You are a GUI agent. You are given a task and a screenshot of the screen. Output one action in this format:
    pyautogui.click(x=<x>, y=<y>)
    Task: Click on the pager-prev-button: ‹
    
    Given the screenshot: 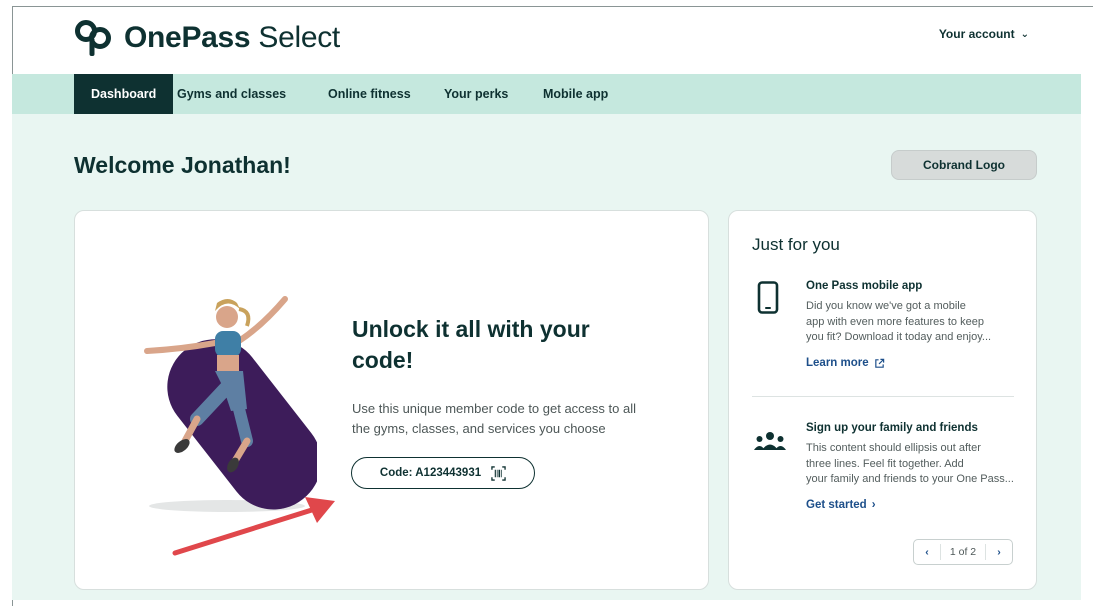 What is the action you would take?
    pyautogui.click(x=927, y=552)
    